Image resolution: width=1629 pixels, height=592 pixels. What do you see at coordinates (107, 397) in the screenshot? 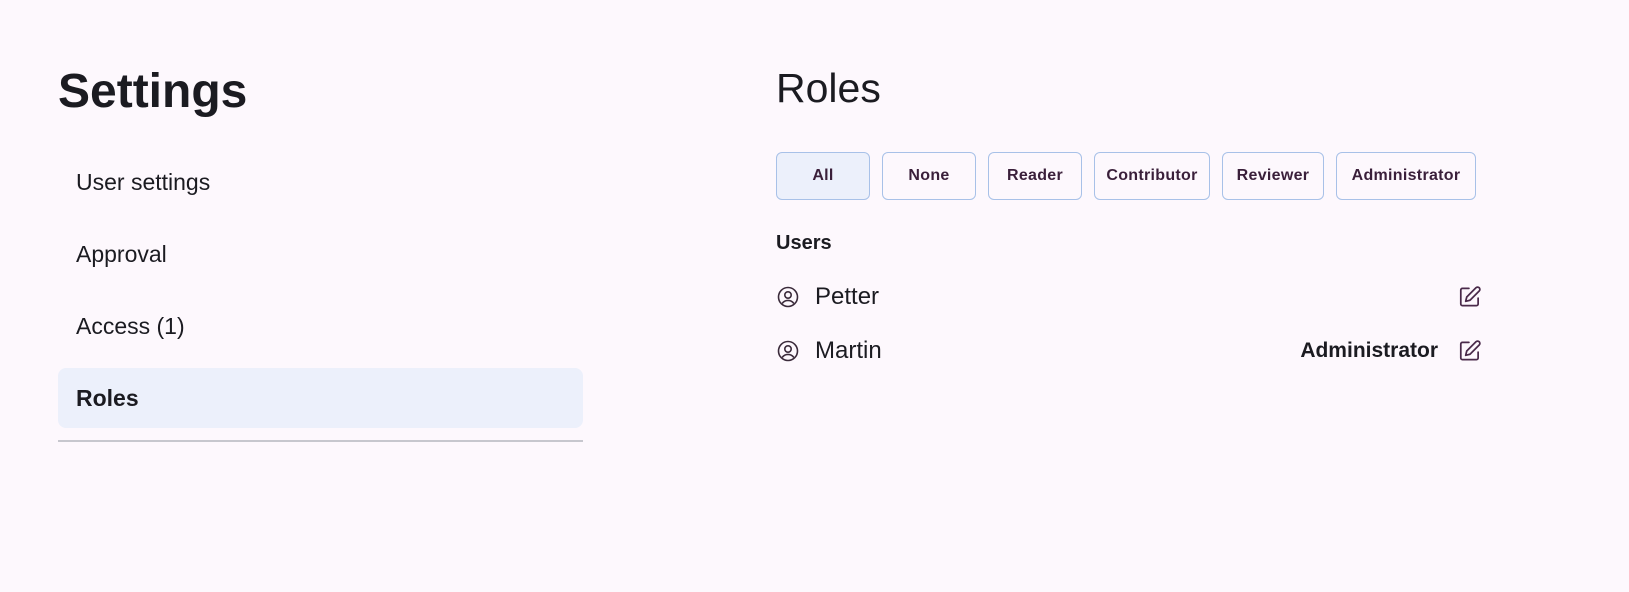
I see `nav-item-label: Roles` at bounding box center [107, 397].